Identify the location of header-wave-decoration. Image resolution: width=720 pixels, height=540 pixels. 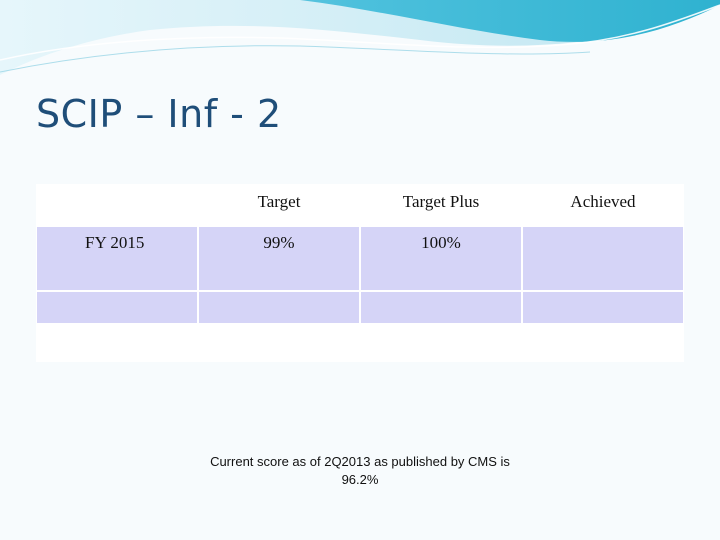
(360, 37).